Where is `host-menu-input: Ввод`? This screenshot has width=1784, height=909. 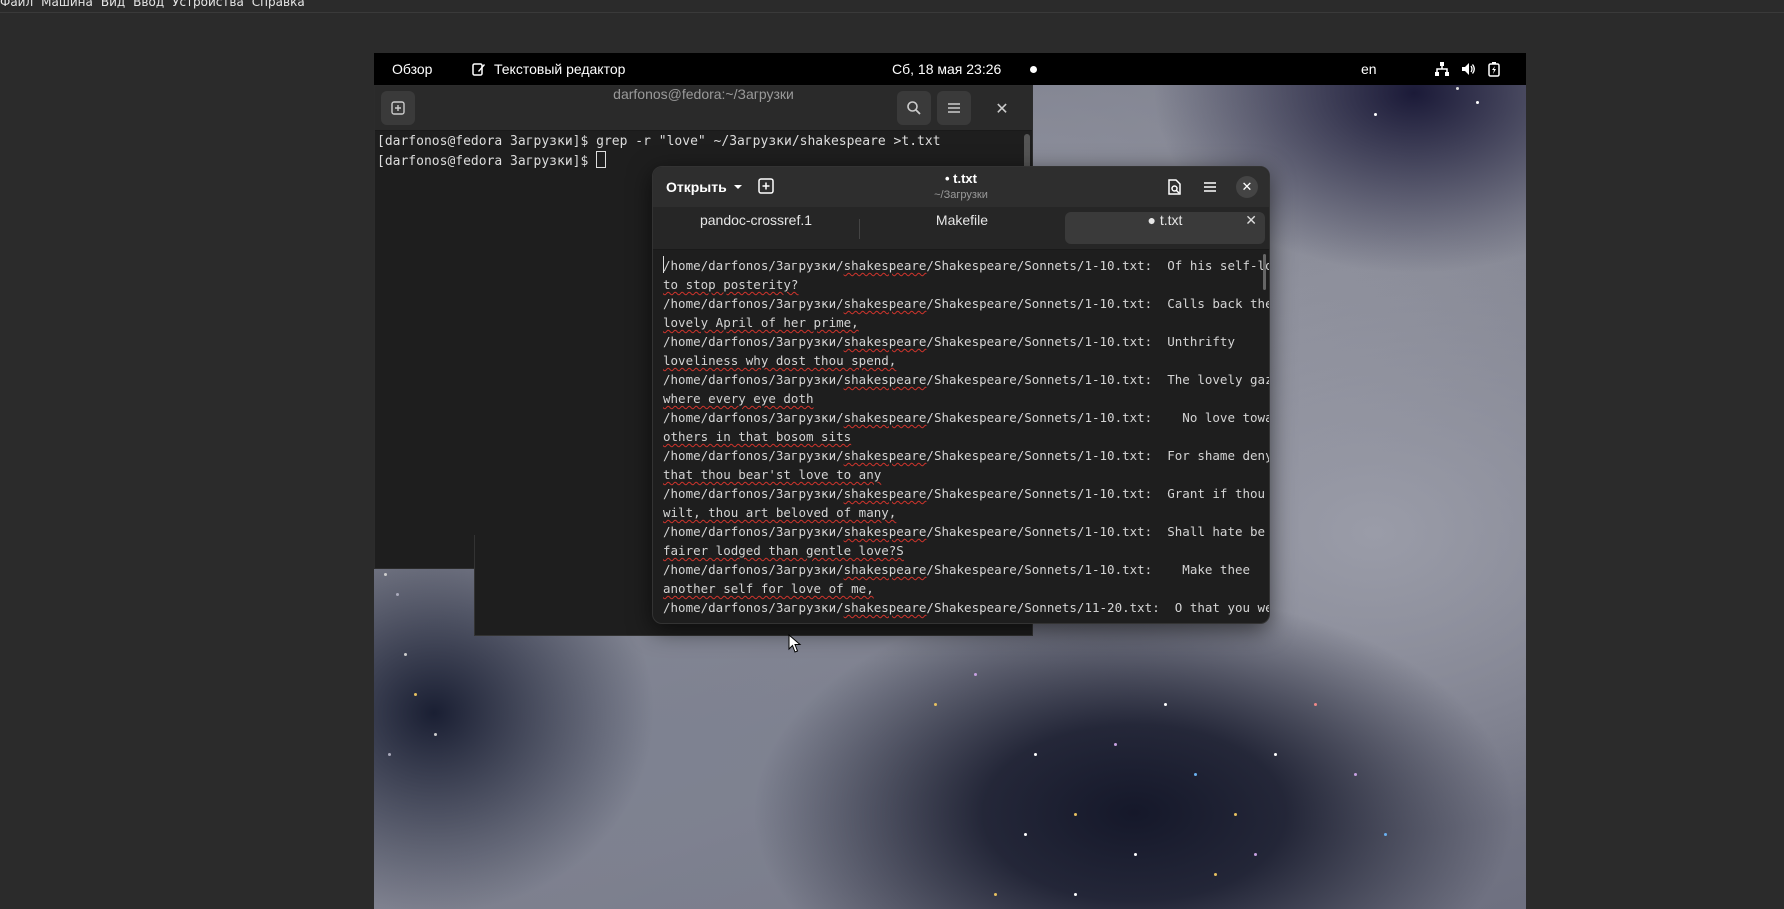 host-menu-input: Ввод is located at coordinates (152, 5).